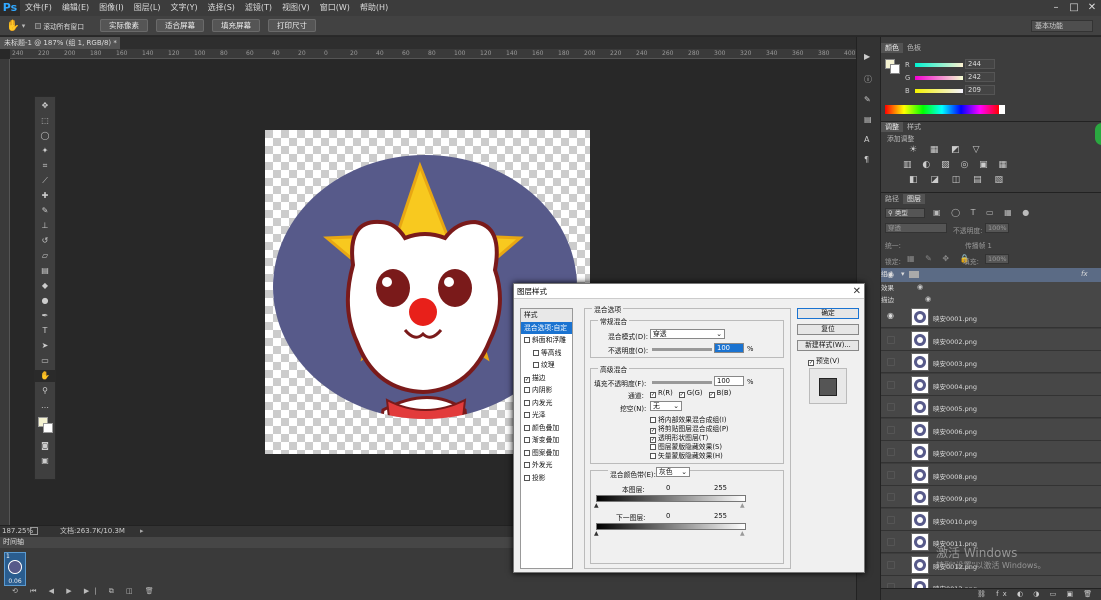 This screenshot has height=600, width=1101. I want to click on healing-brush-icon: ✚, so click(45, 196).